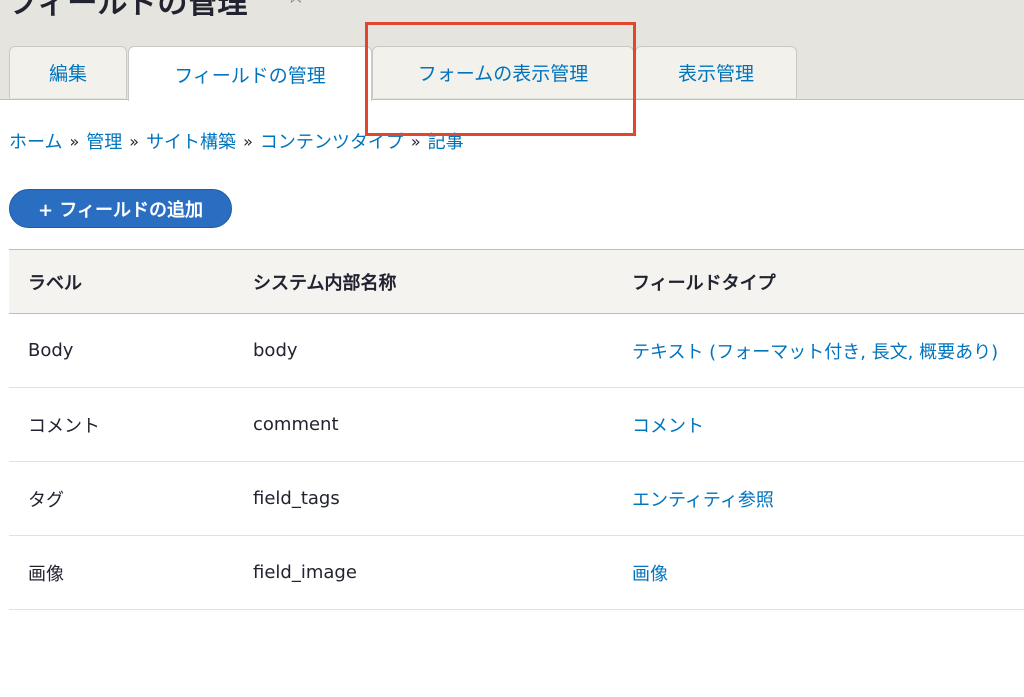  What do you see at coordinates (668, 425) in the screenshot?
I see `field-type-link: コメント` at bounding box center [668, 425].